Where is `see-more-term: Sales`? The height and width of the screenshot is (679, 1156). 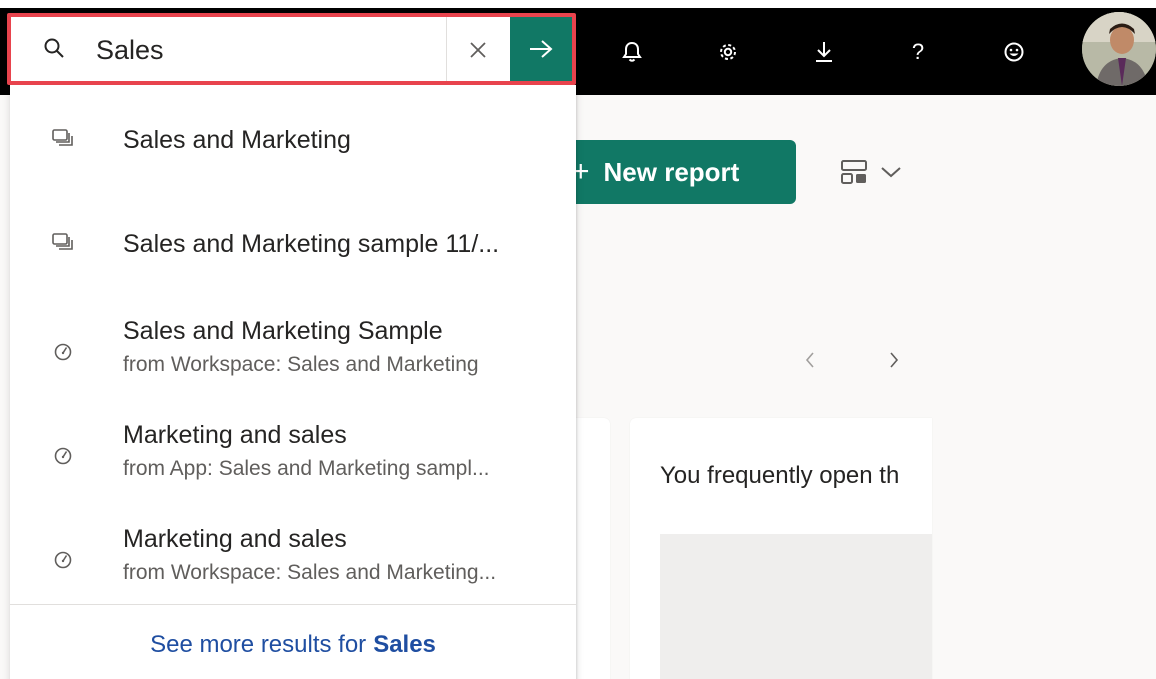
see-more-term: Sales is located at coordinates (404, 644).